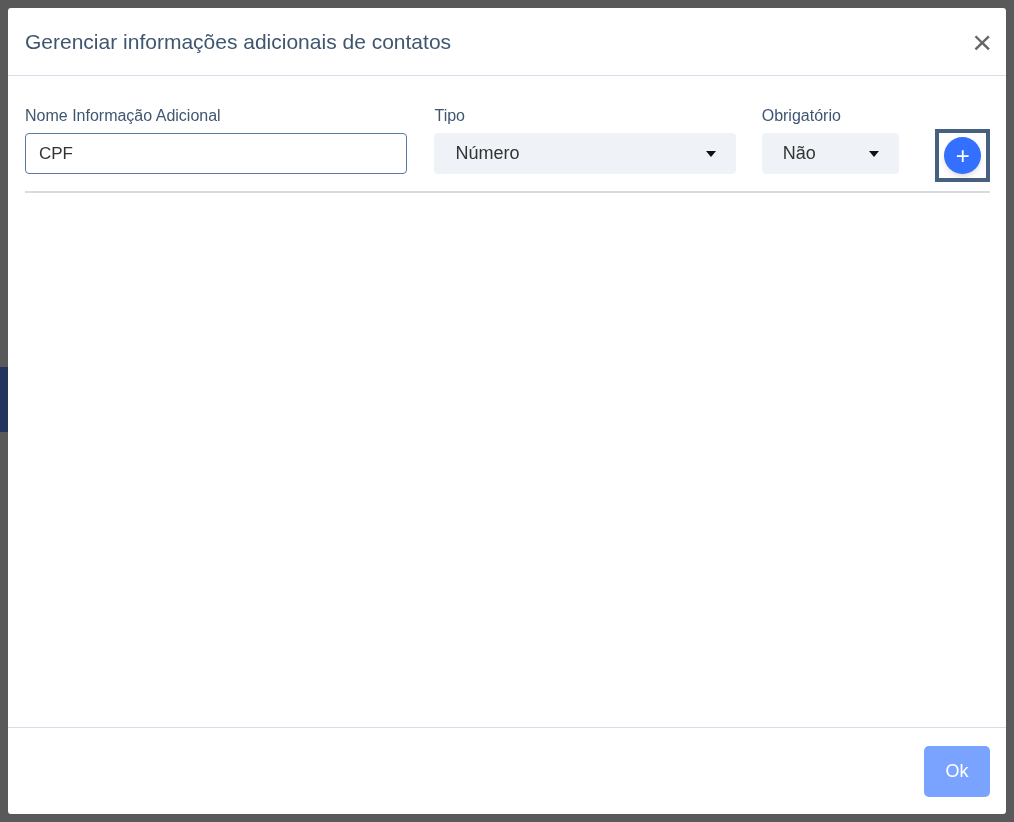 This screenshot has height=822, width=1014. I want to click on close-button: ×, so click(982, 41).